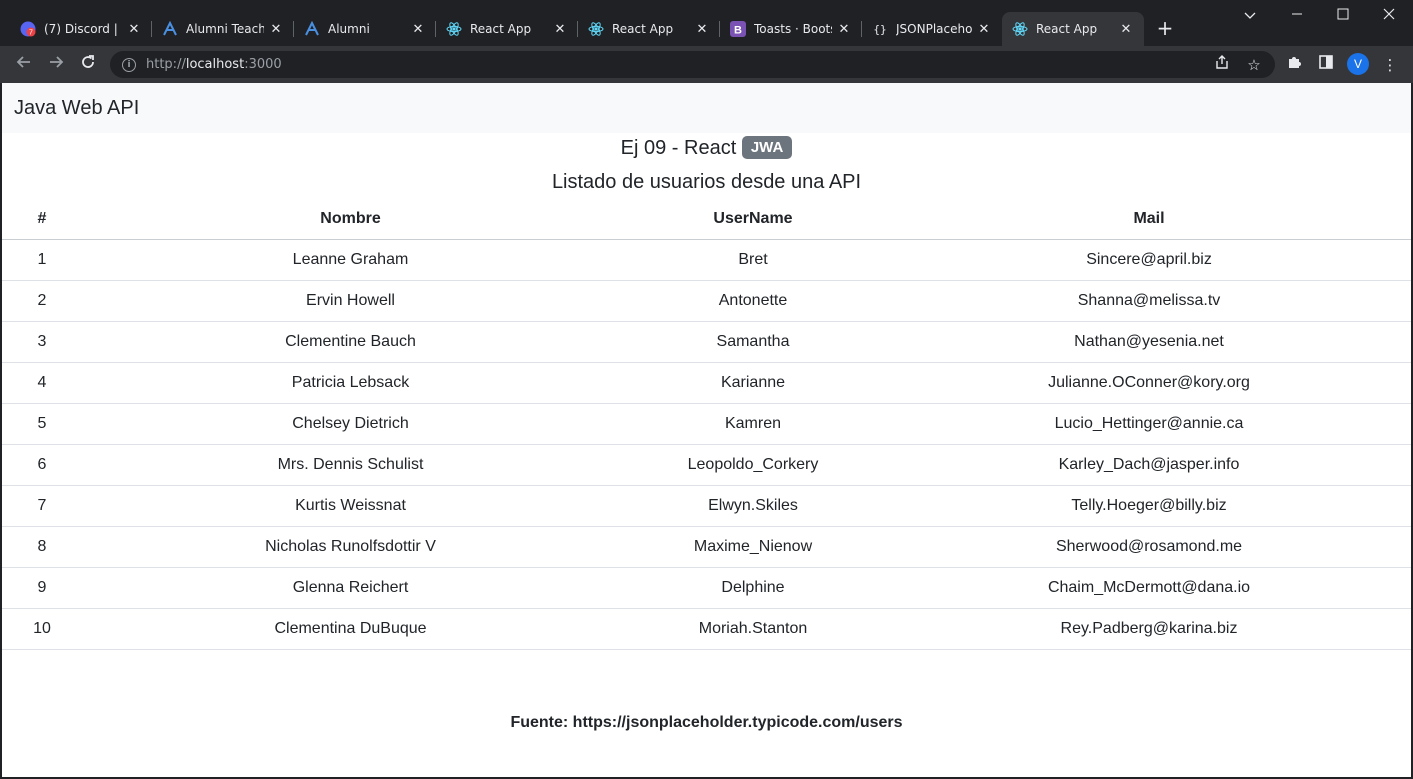 Image resolution: width=1413 pixels, height=779 pixels. I want to click on tab-title: Toasts · Bootstr, so click(793, 29).